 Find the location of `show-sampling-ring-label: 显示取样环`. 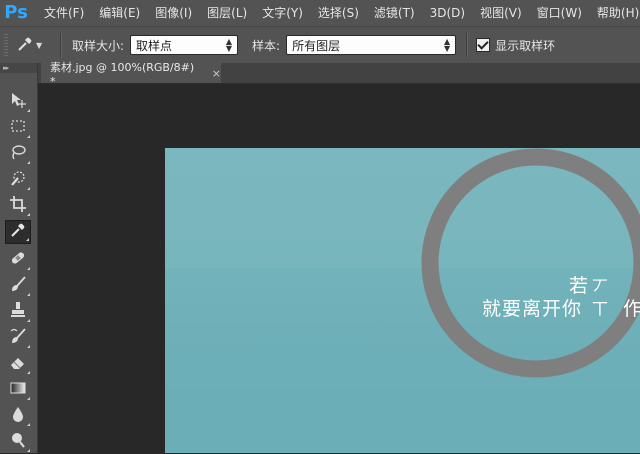

show-sampling-ring-label: 显示取样环 is located at coordinates (525, 45).